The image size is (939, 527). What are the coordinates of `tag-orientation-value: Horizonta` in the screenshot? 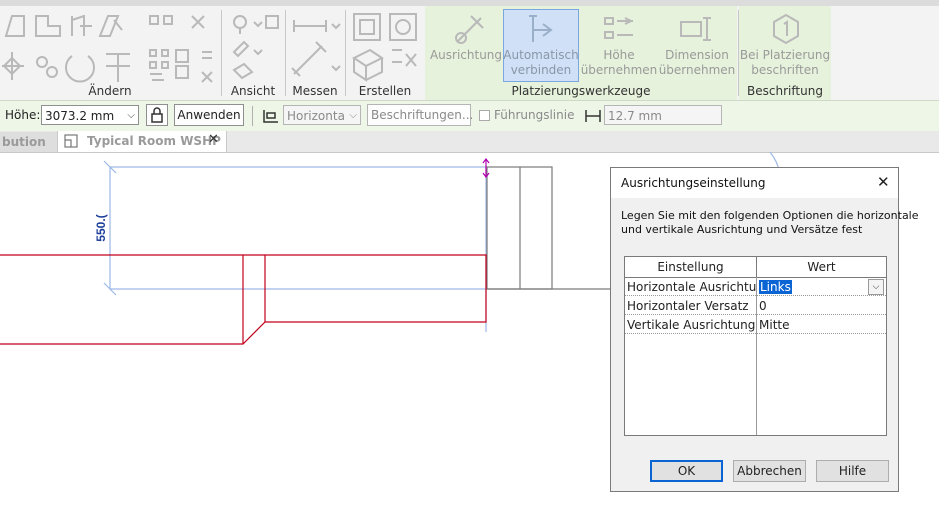 It's located at (316, 116).